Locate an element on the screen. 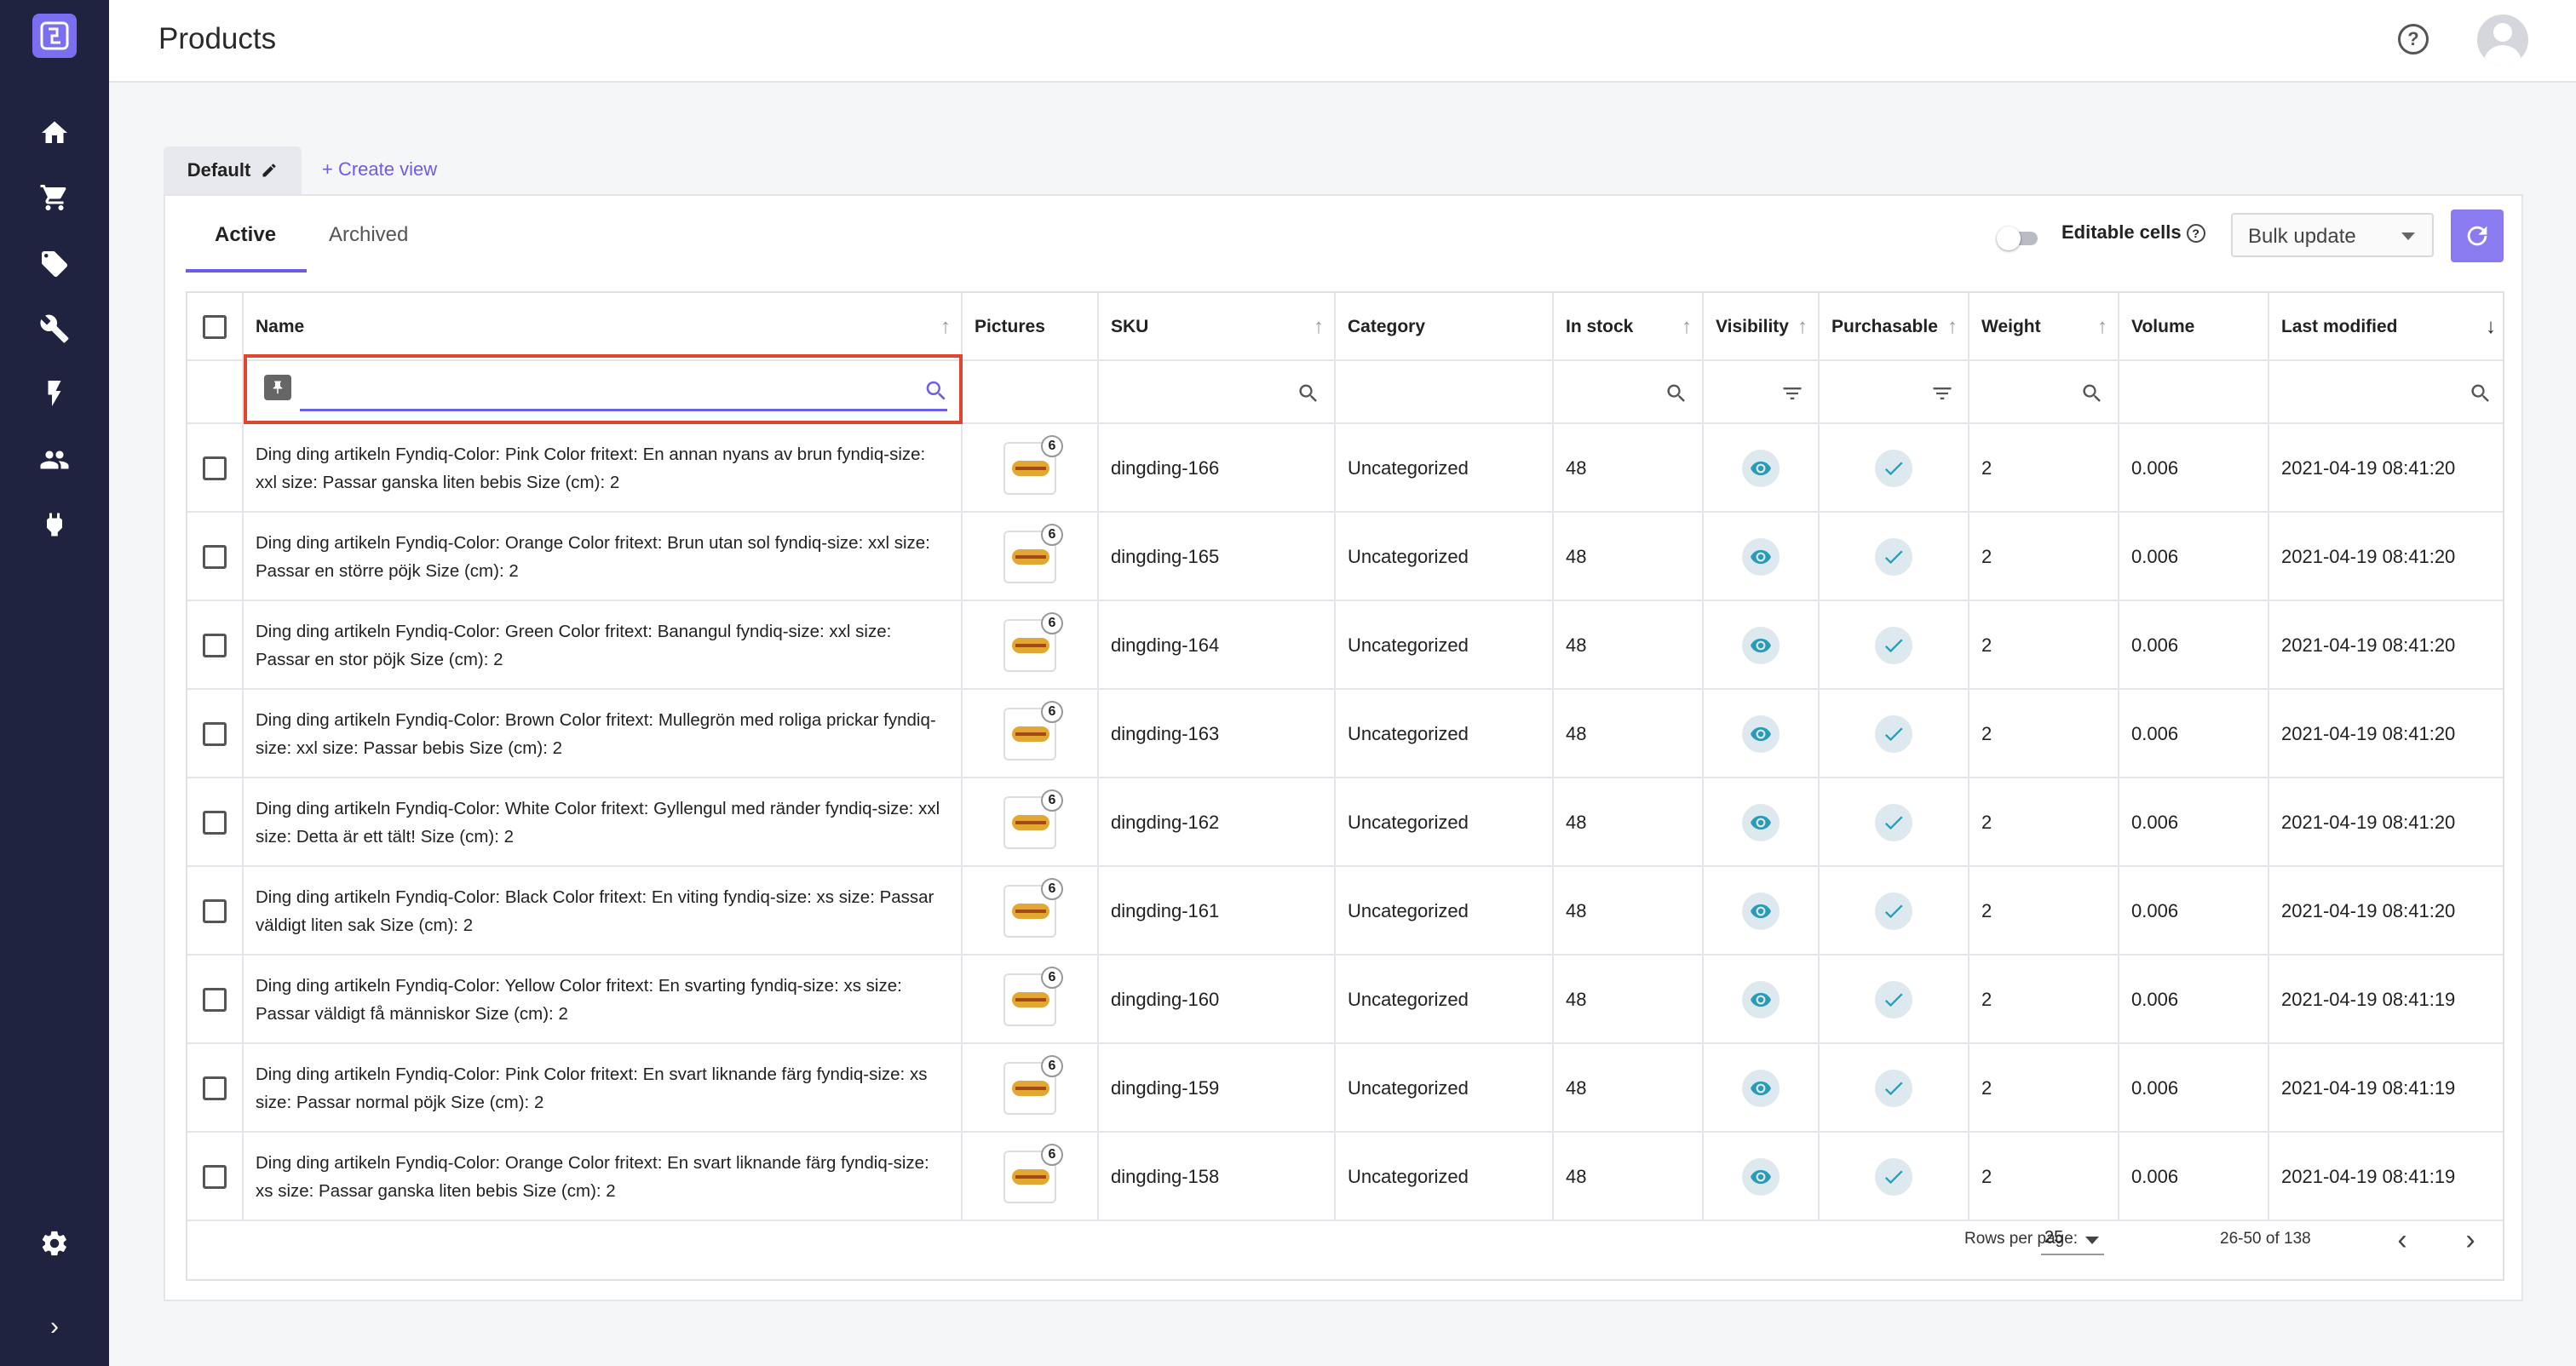 This screenshot has width=2576, height=1366. cart-icon is located at coordinates (55, 197).